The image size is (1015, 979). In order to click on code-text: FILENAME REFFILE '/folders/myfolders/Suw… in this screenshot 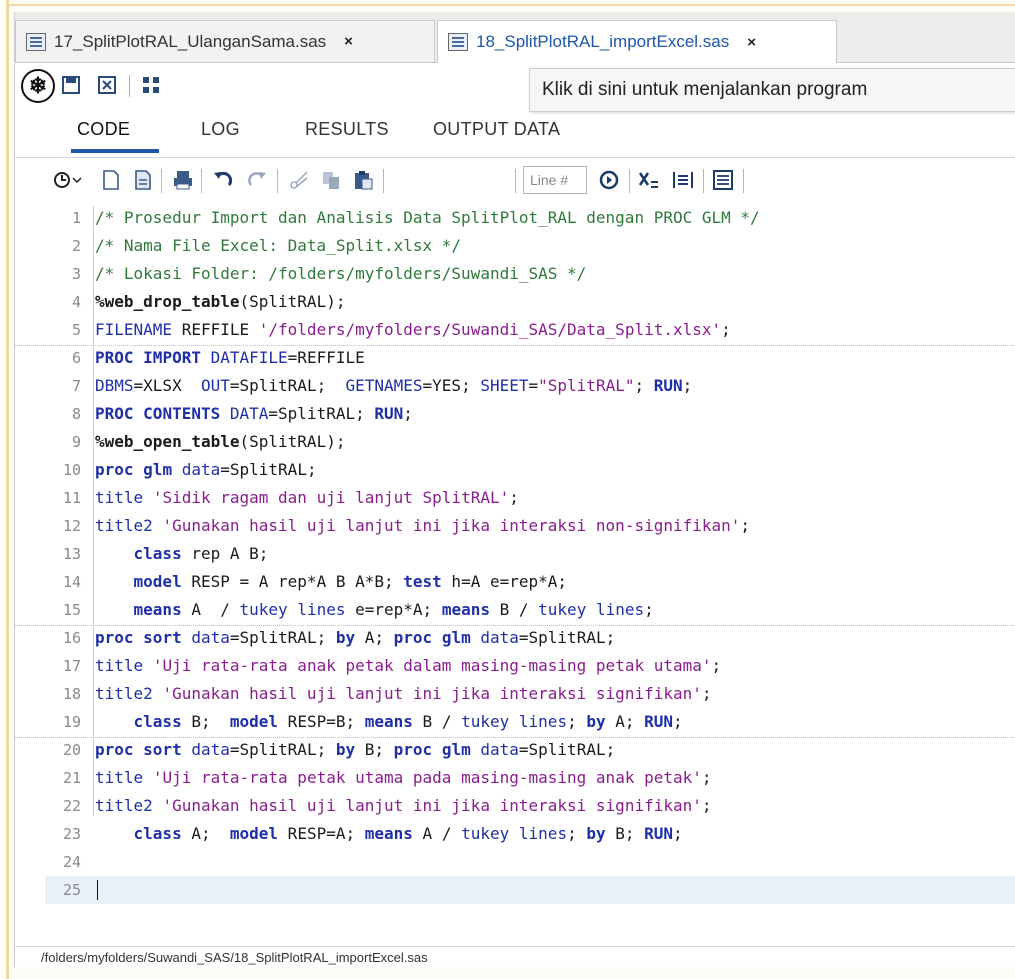, I will do `click(413, 329)`.